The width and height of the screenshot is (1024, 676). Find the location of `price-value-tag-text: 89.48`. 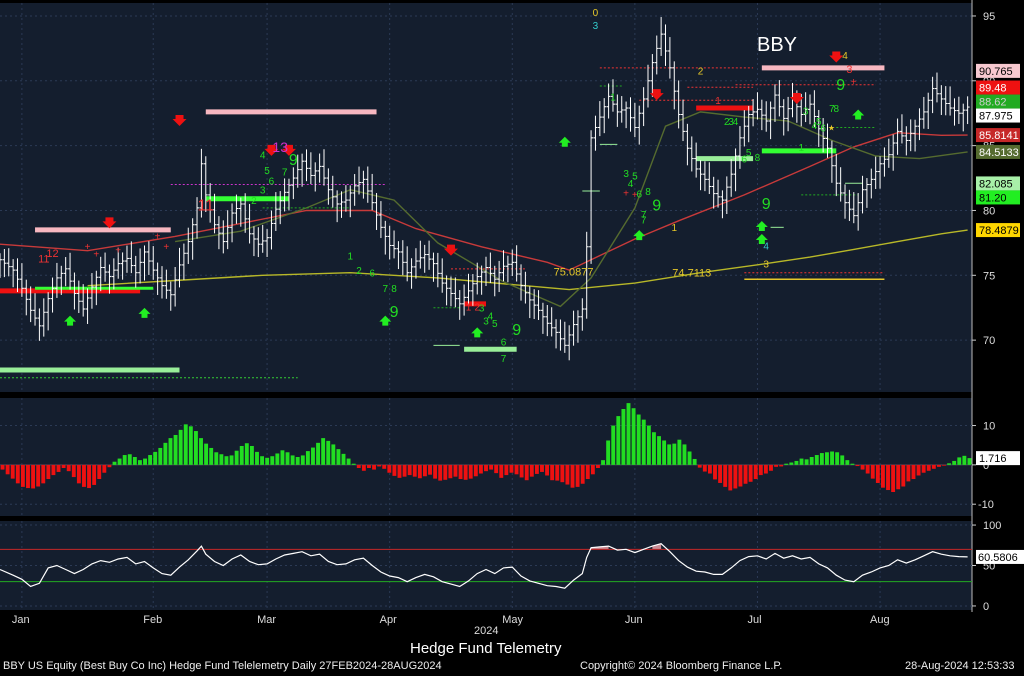

price-value-tag-text: 89.48 is located at coordinates (993, 89).